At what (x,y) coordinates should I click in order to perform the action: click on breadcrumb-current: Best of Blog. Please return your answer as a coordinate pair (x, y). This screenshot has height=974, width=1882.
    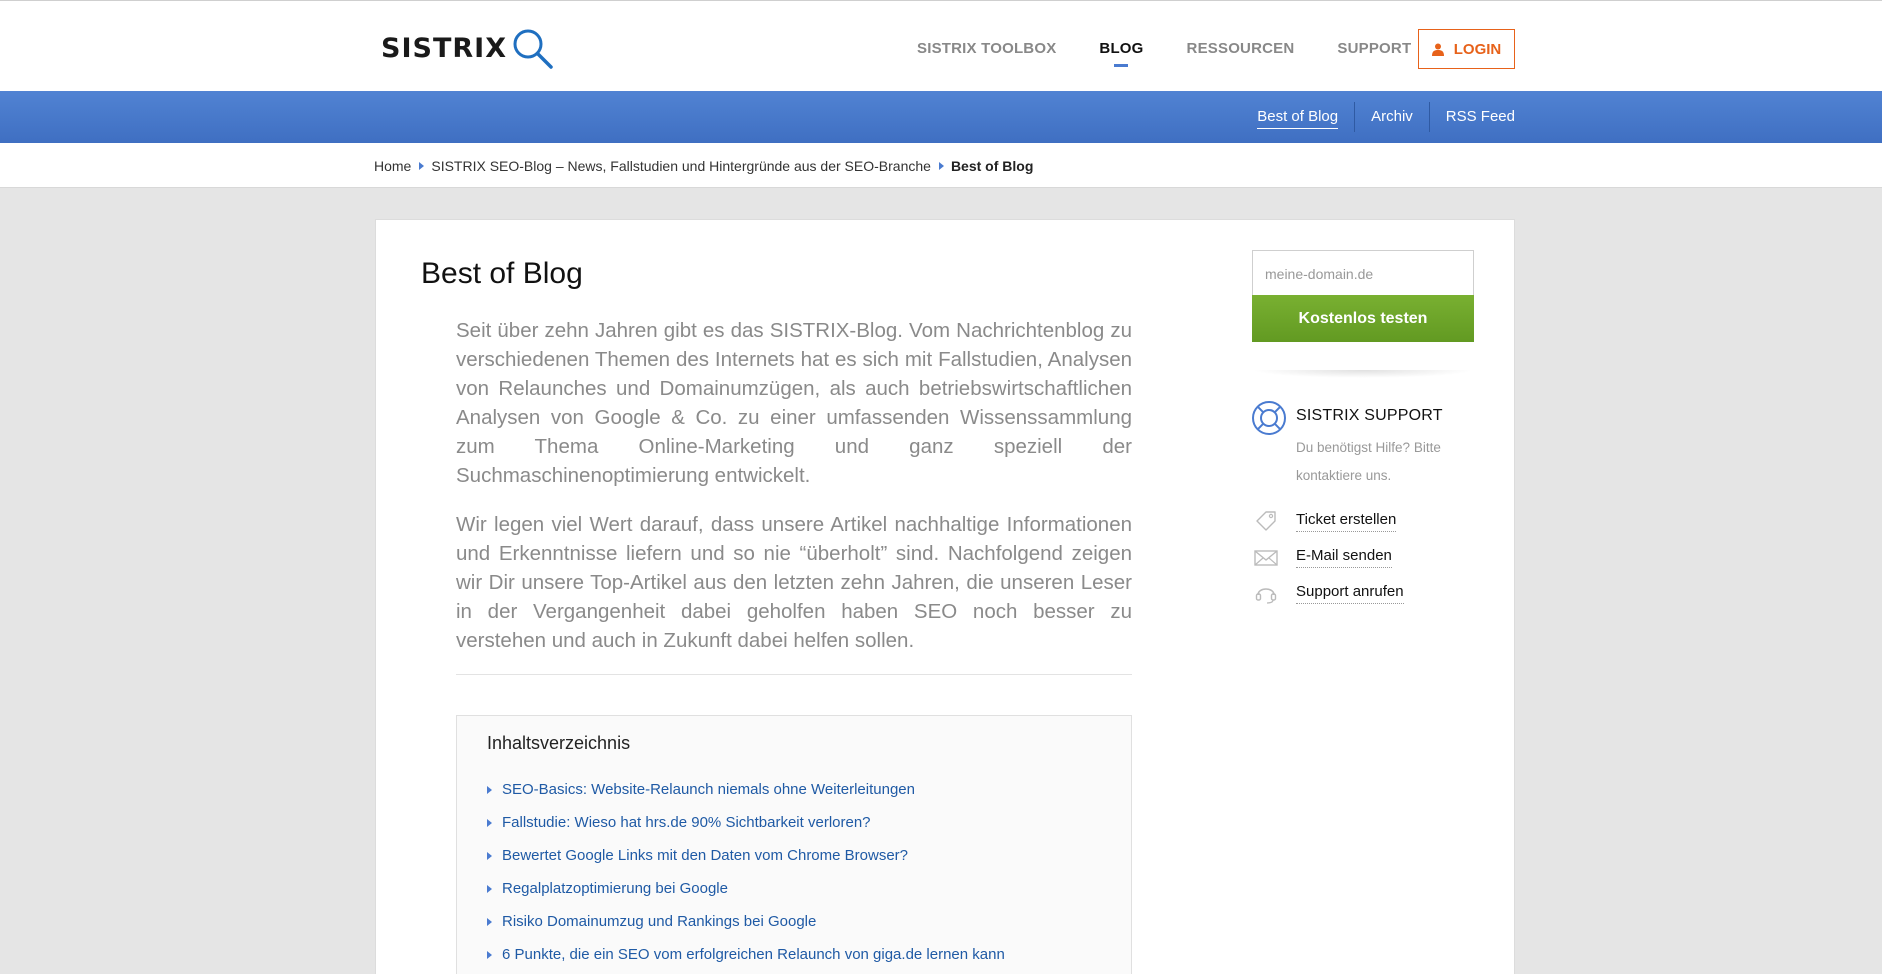
    Looking at the image, I should click on (992, 165).